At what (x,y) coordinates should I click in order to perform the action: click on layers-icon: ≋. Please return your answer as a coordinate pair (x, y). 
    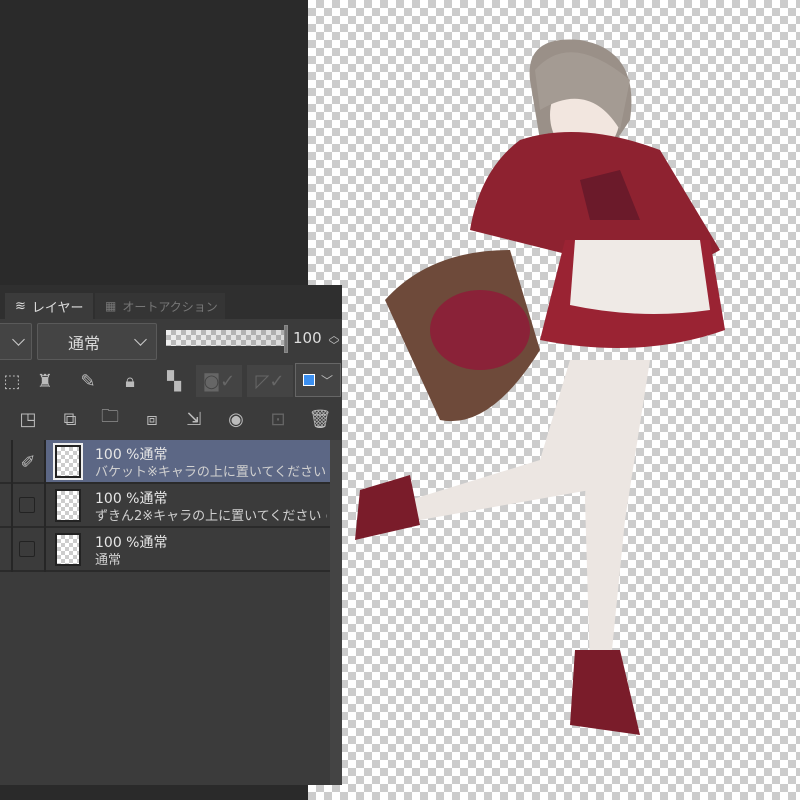
    Looking at the image, I should click on (20, 306).